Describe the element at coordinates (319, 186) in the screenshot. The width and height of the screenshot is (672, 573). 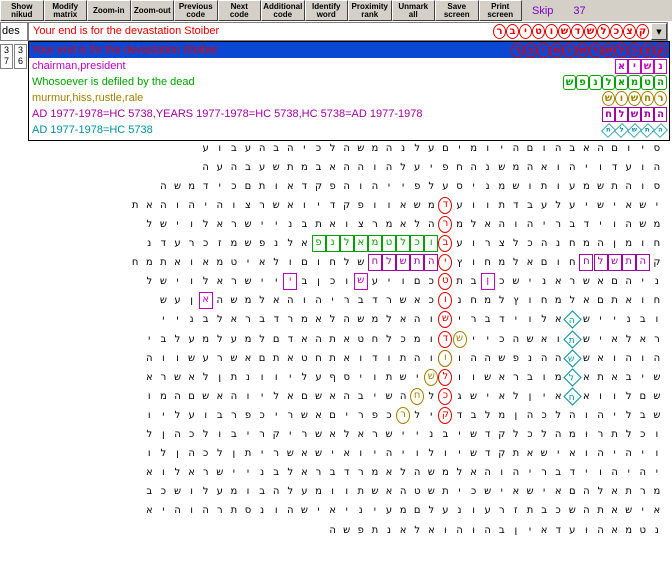
I see `matrix-letter: ק` at that location.